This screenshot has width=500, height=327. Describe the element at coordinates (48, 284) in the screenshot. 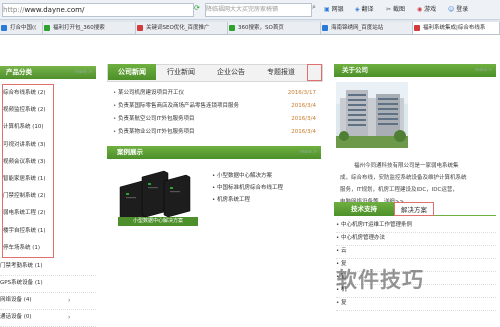

I see `list-item: GPS系统设备 (1)` at that location.